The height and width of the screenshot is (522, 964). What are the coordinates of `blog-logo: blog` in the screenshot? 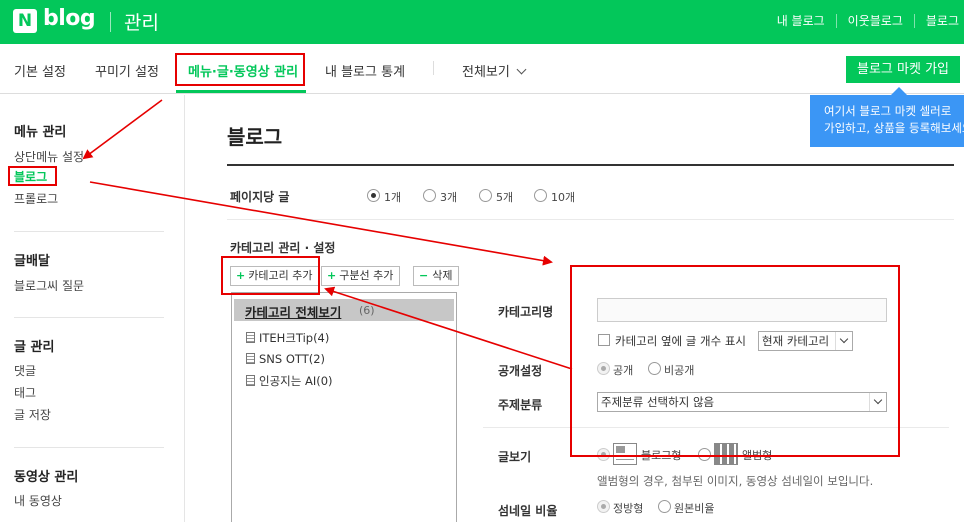 It's located at (69, 18).